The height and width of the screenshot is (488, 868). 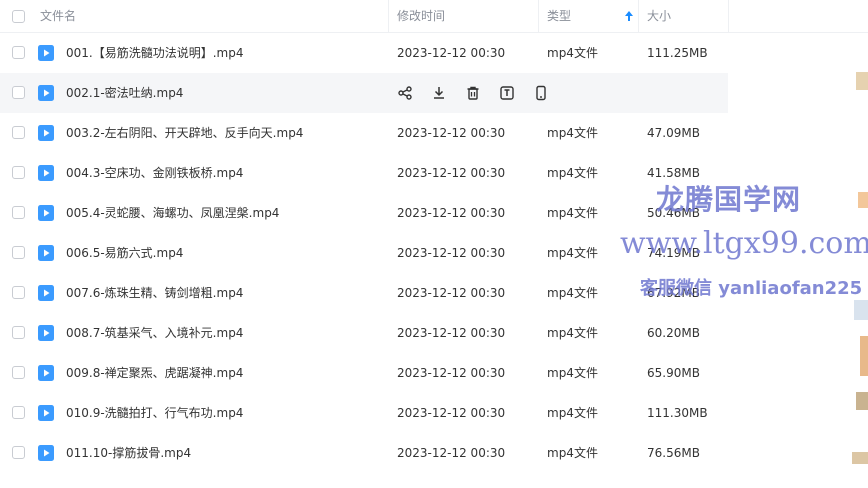 I want to click on file-name: 002.1-密法吐纳.mp4, so click(x=124, y=93).